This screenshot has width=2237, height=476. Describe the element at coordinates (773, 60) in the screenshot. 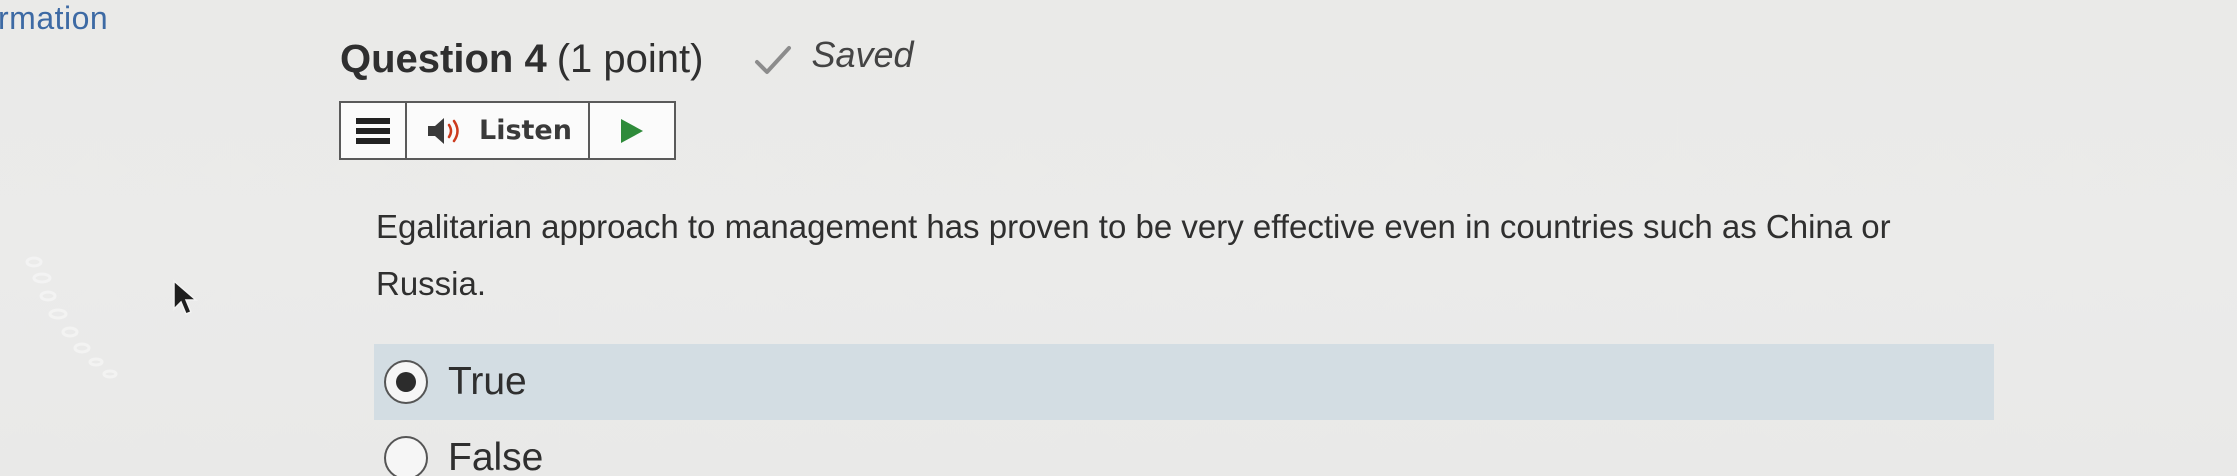

I see `checkmark-icon` at that location.